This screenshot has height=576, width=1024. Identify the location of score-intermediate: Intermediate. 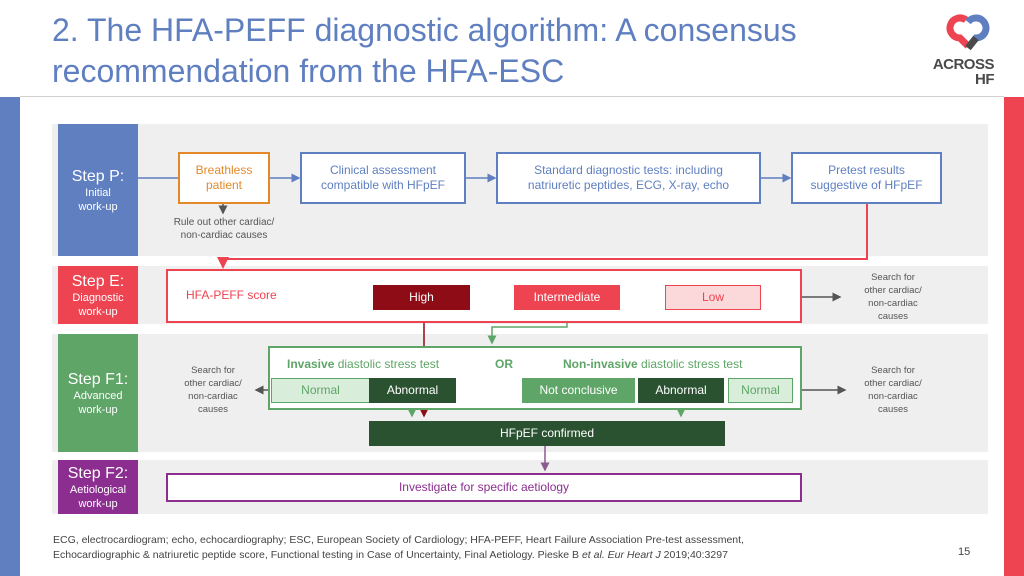
(567, 297).